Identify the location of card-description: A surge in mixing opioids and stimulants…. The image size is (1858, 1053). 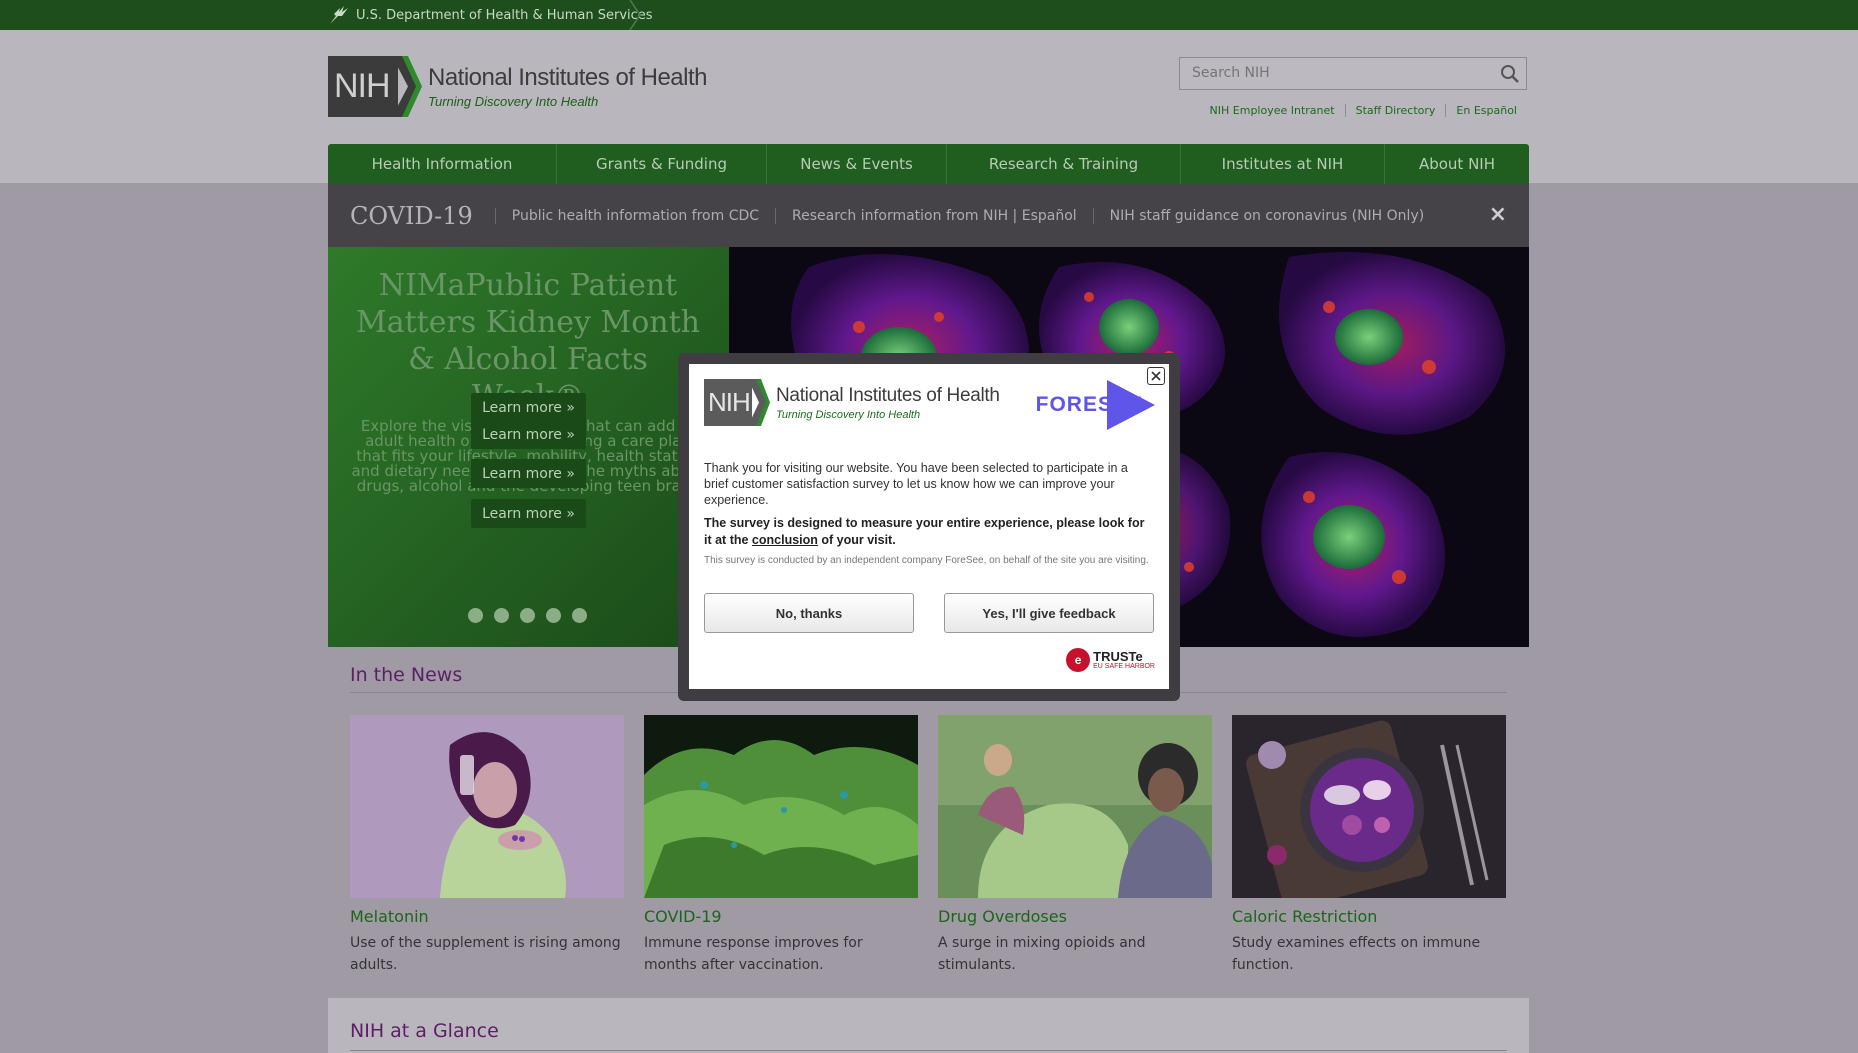
(1042, 954).